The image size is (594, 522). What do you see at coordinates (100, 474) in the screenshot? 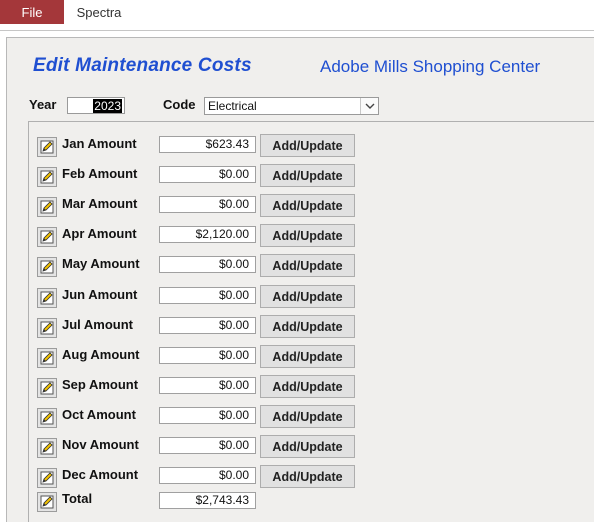
I see `month-label: Dec Amount` at bounding box center [100, 474].